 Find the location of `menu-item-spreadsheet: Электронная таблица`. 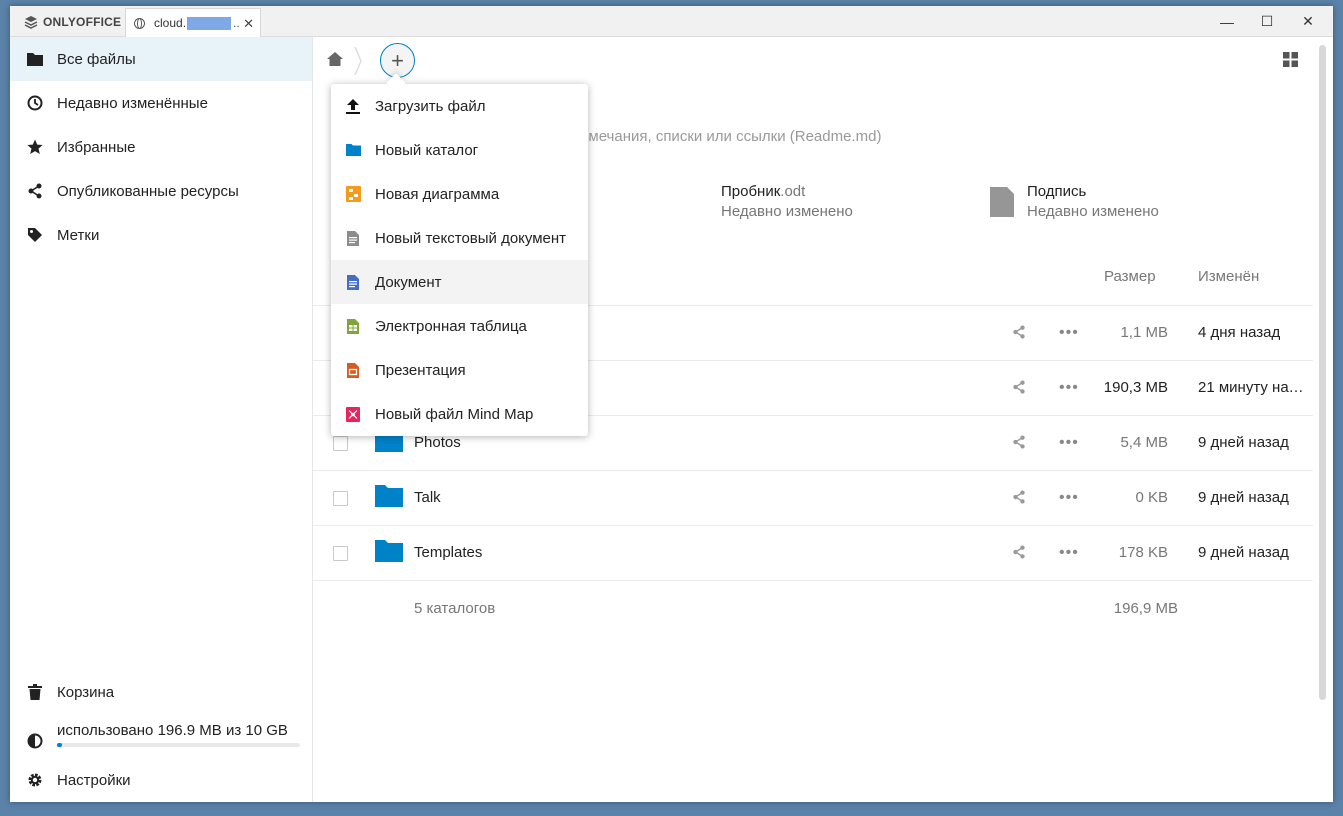

menu-item-spreadsheet: Электронная таблица is located at coordinates (459, 326).